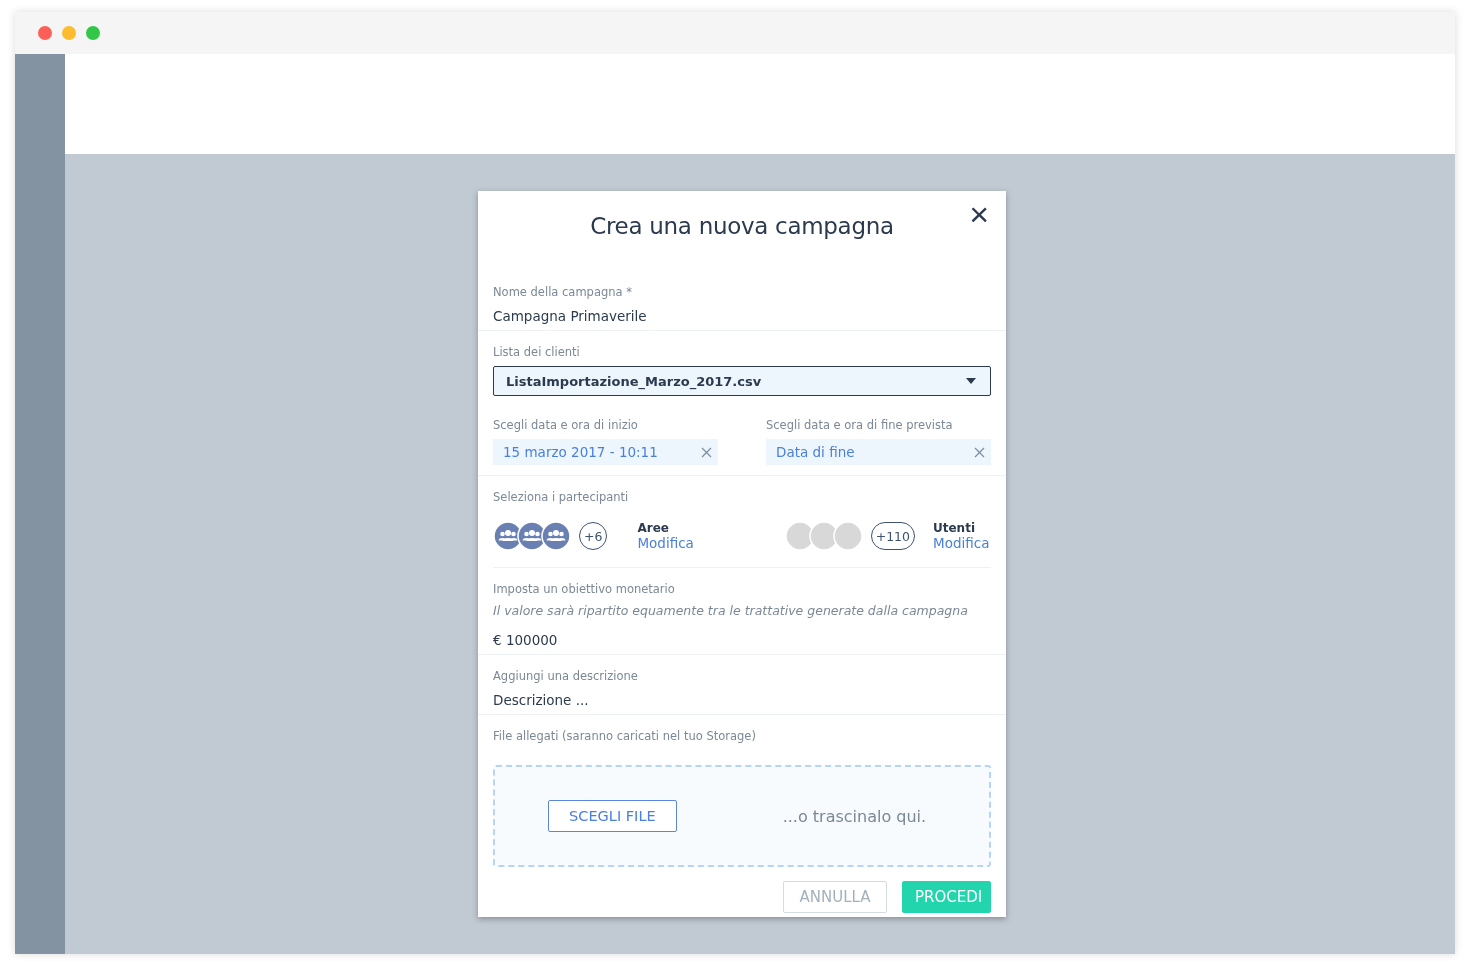 This screenshot has width=1470, height=970. Describe the element at coordinates (742, 316) in the screenshot. I see `input-field: Campagna Primaverile` at that location.